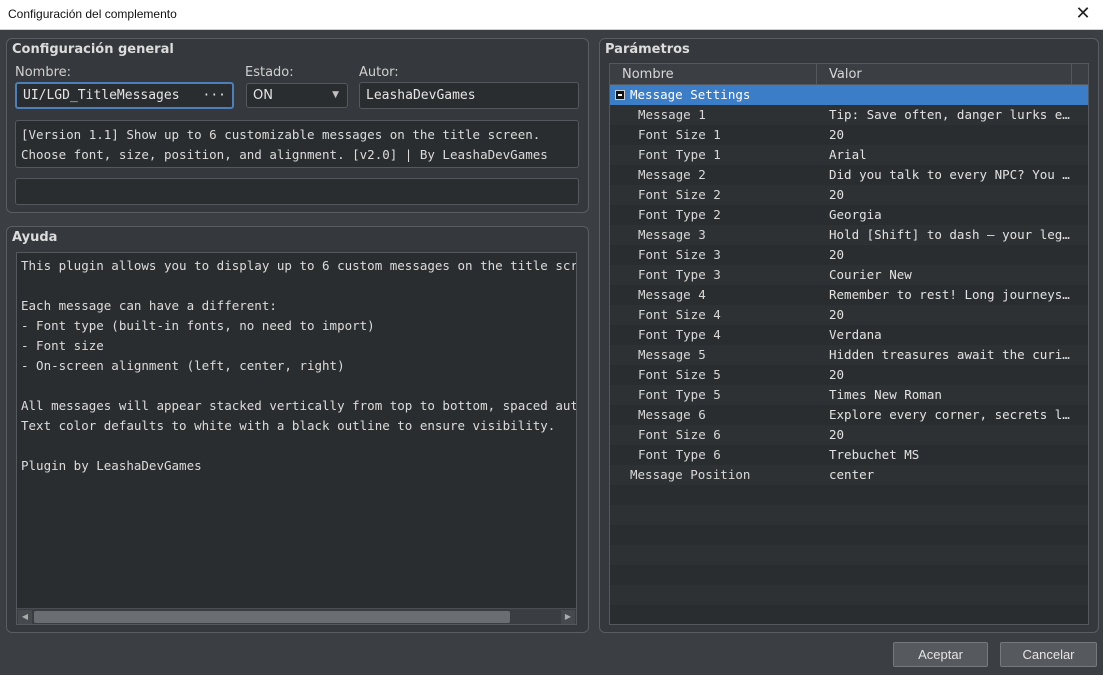 The image size is (1103, 675). What do you see at coordinates (1048, 654) in the screenshot?
I see `cancel-button: Cancelar` at bounding box center [1048, 654].